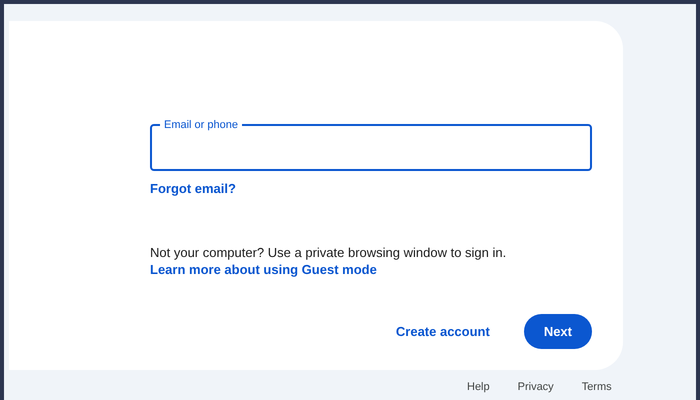 This screenshot has height=400, width=700. I want to click on footer-link: Privacy, so click(536, 387).